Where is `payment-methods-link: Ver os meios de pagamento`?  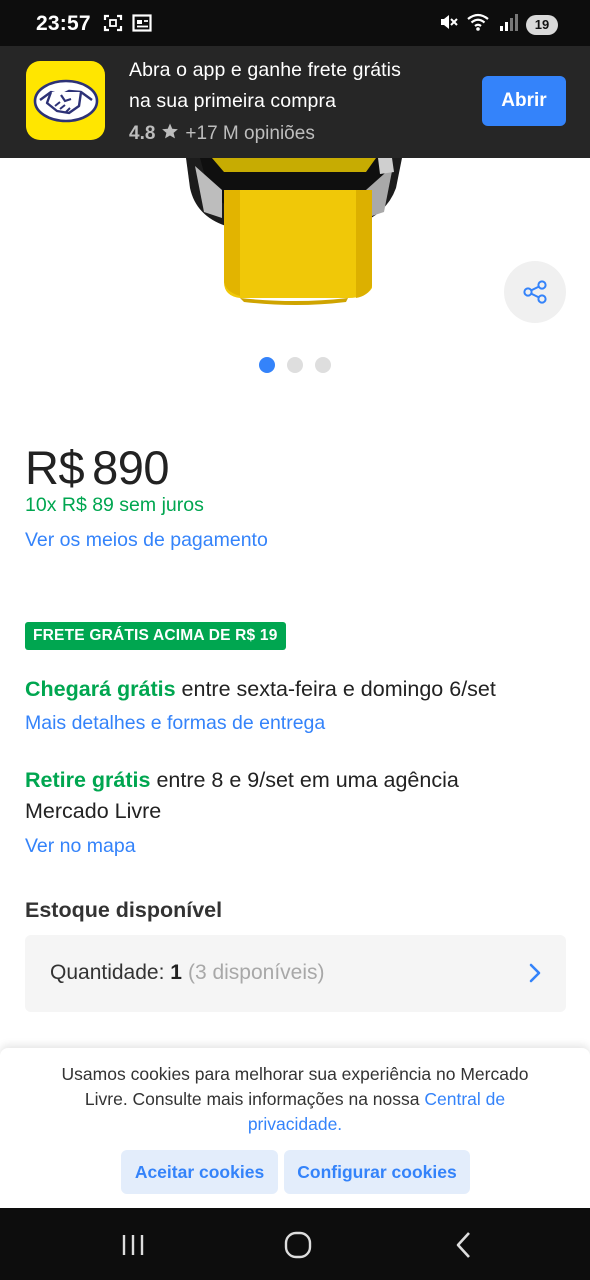 payment-methods-link: Ver os meios de pagamento is located at coordinates (146, 540).